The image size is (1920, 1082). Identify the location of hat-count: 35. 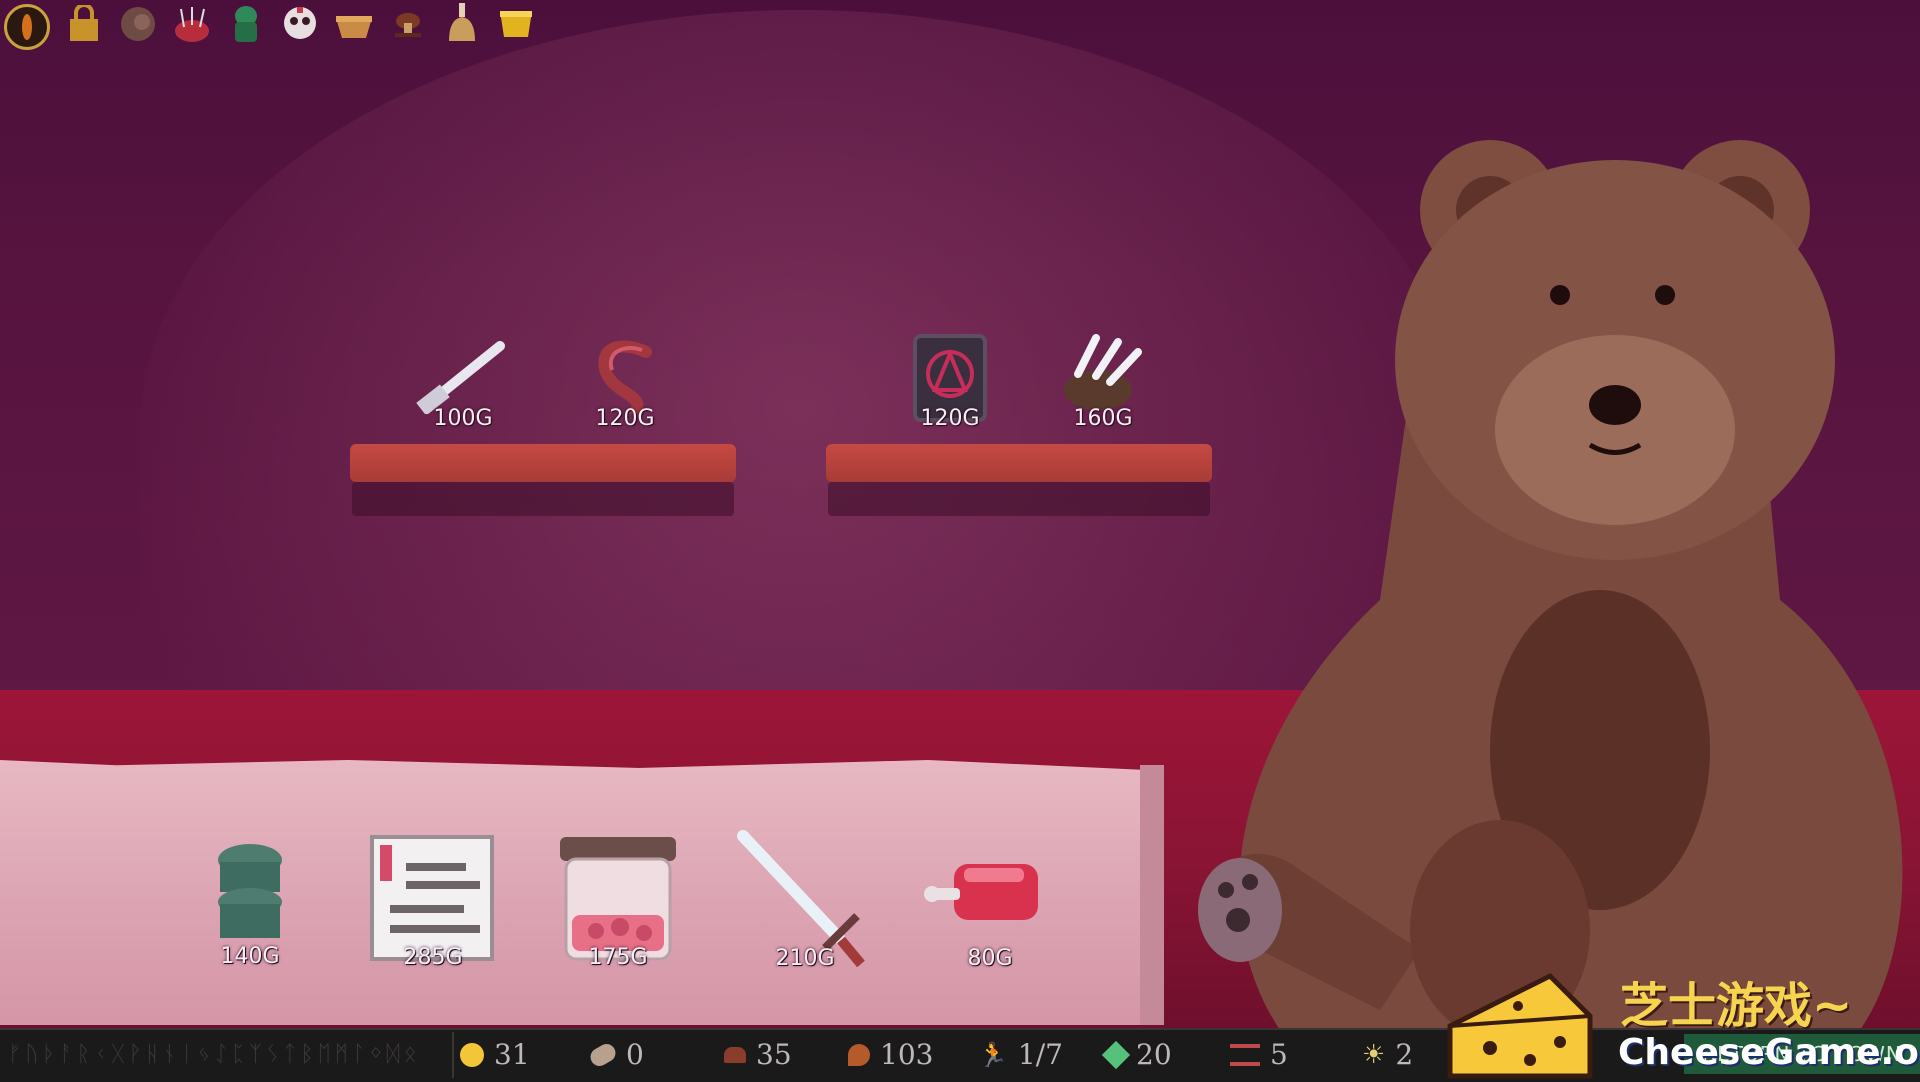
(774, 1054).